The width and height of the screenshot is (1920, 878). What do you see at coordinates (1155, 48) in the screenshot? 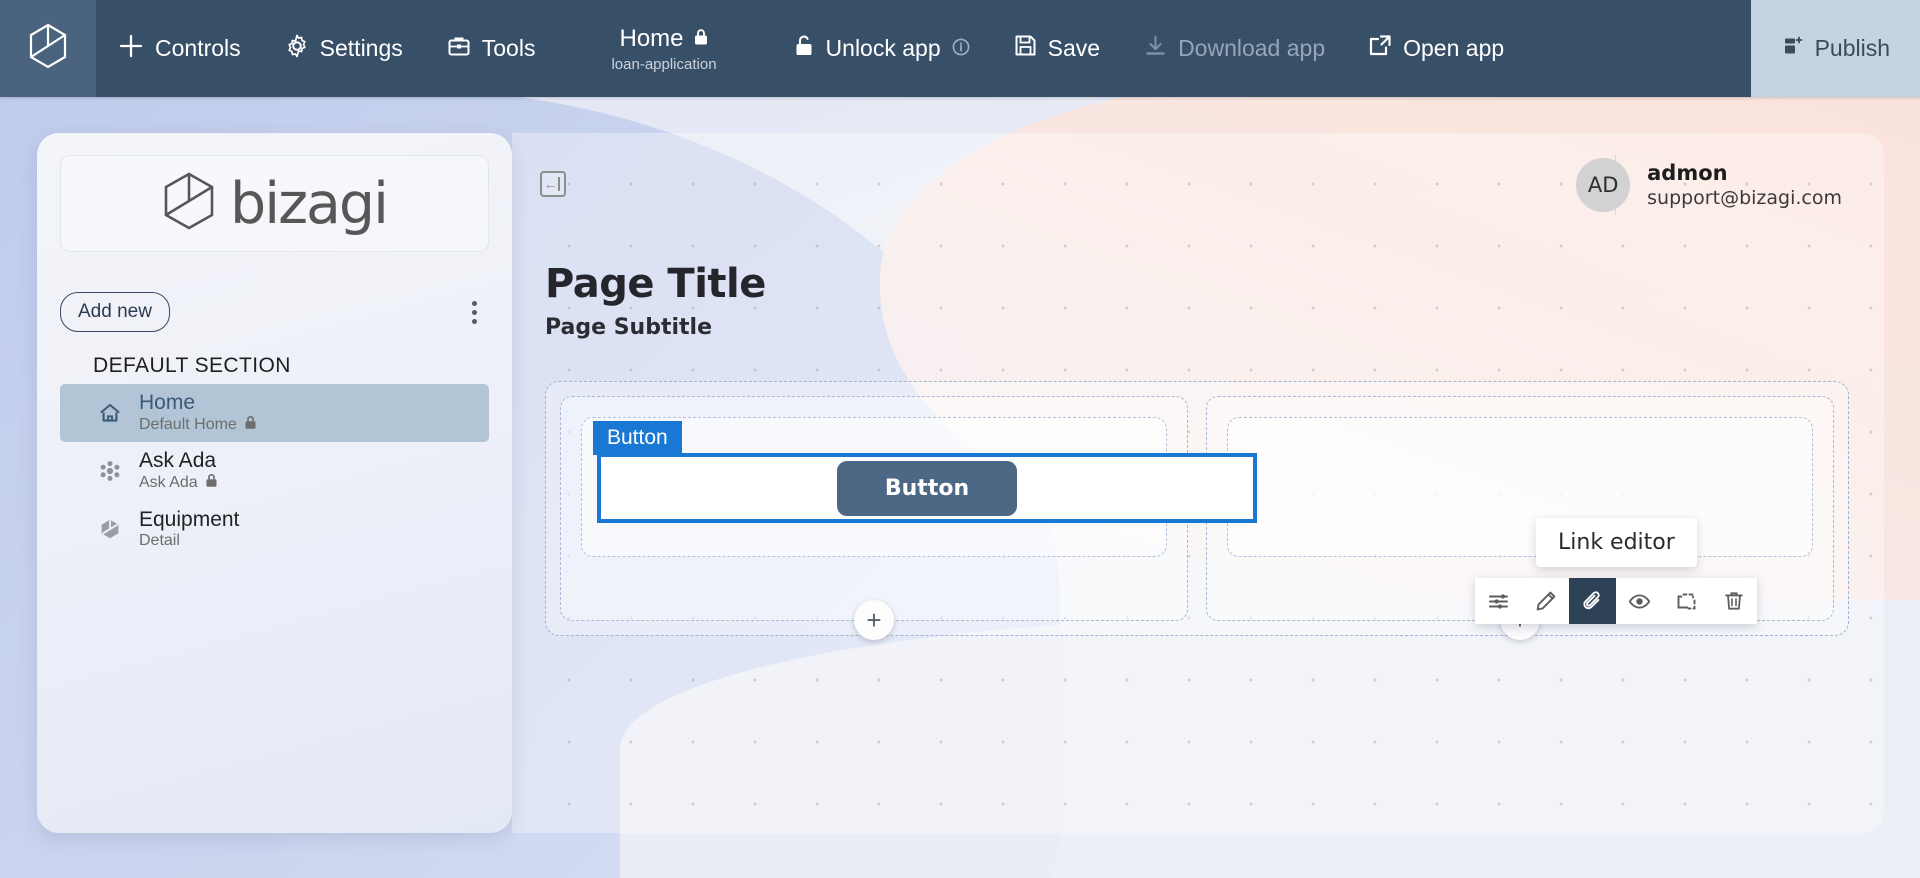
I see `download-icon` at bounding box center [1155, 48].